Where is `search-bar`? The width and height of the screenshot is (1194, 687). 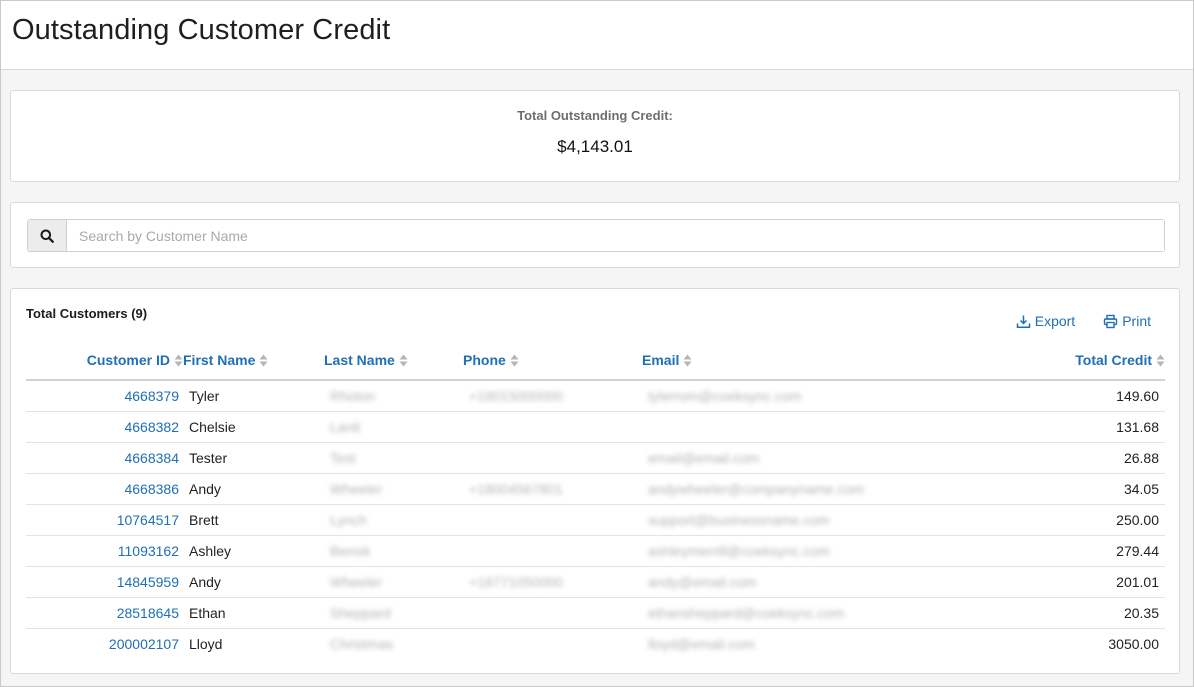 search-bar is located at coordinates (596, 235).